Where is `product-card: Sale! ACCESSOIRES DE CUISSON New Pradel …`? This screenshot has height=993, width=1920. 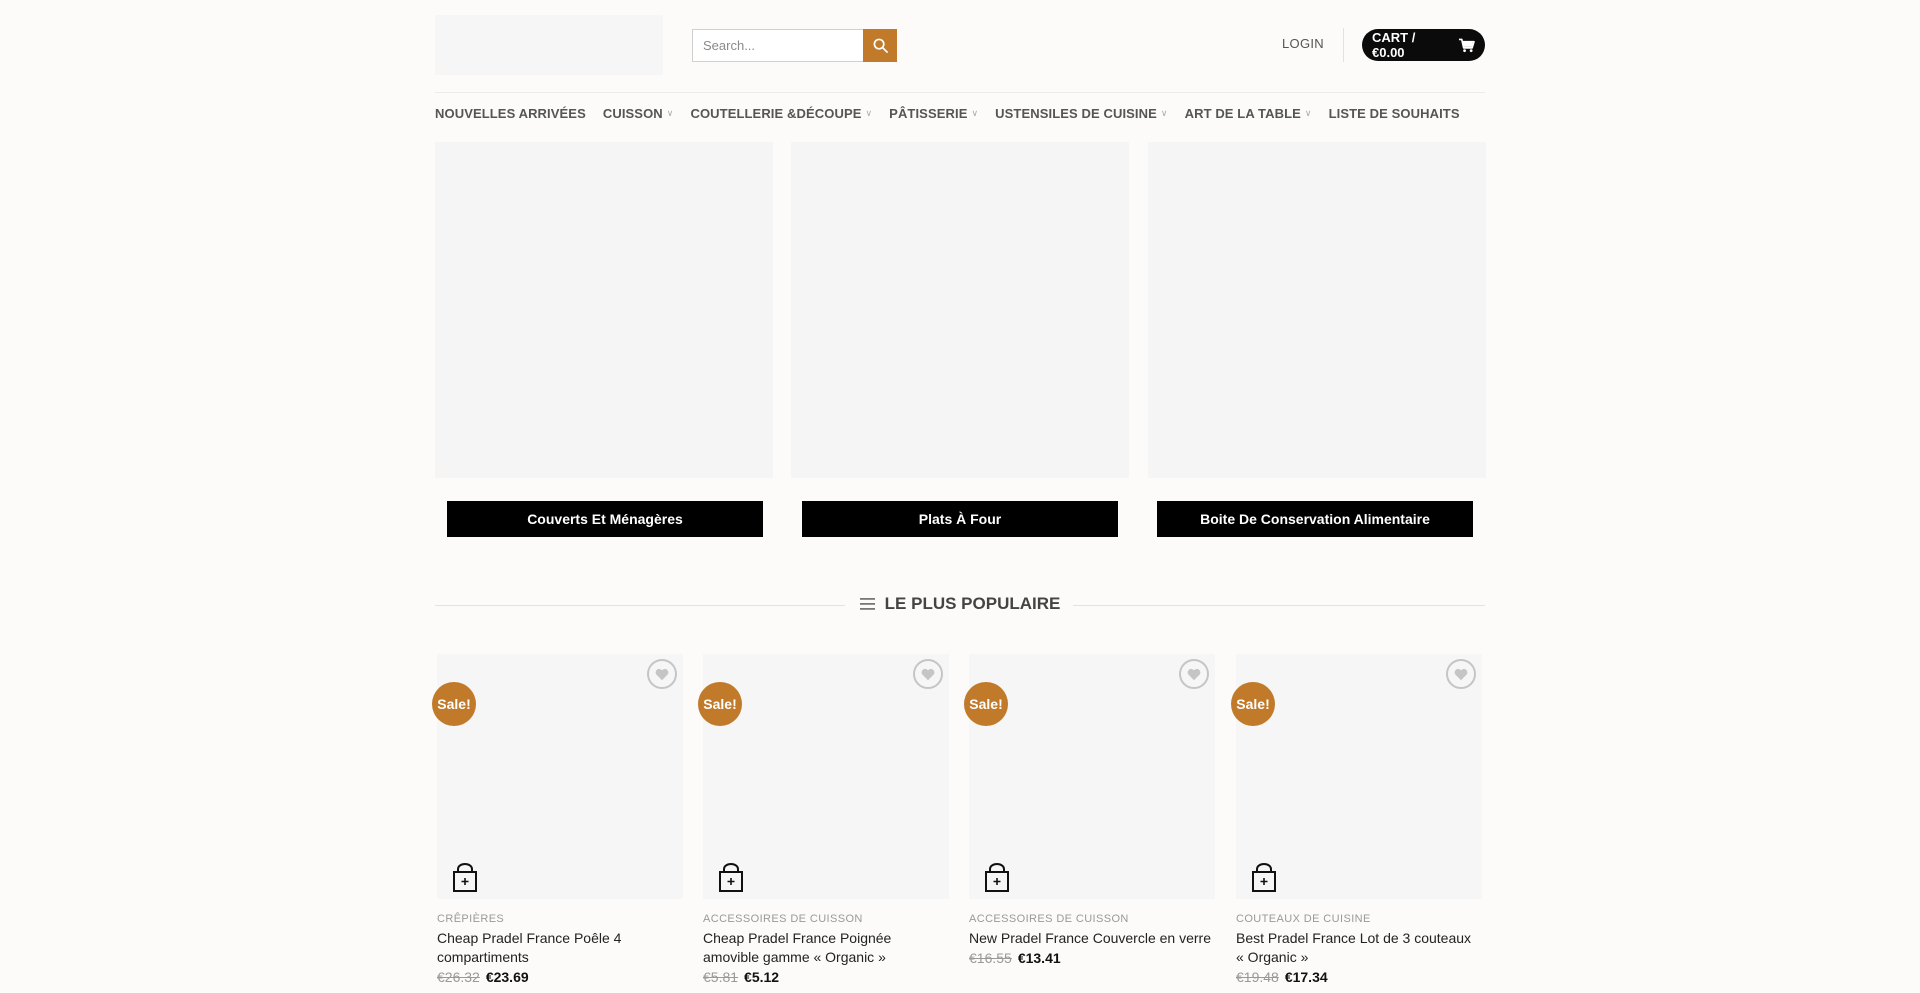
product-card: Sale! ACCESSOIRES DE CUISSON New Pradel … is located at coordinates (1089, 810).